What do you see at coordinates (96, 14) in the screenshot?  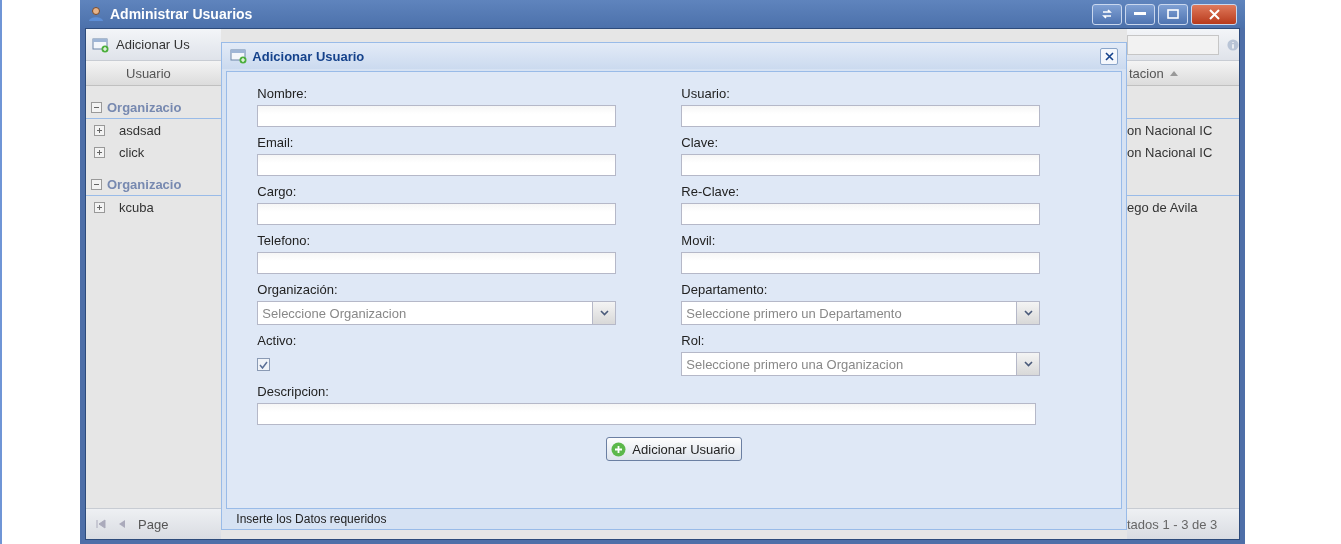 I see `user-icon` at bounding box center [96, 14].